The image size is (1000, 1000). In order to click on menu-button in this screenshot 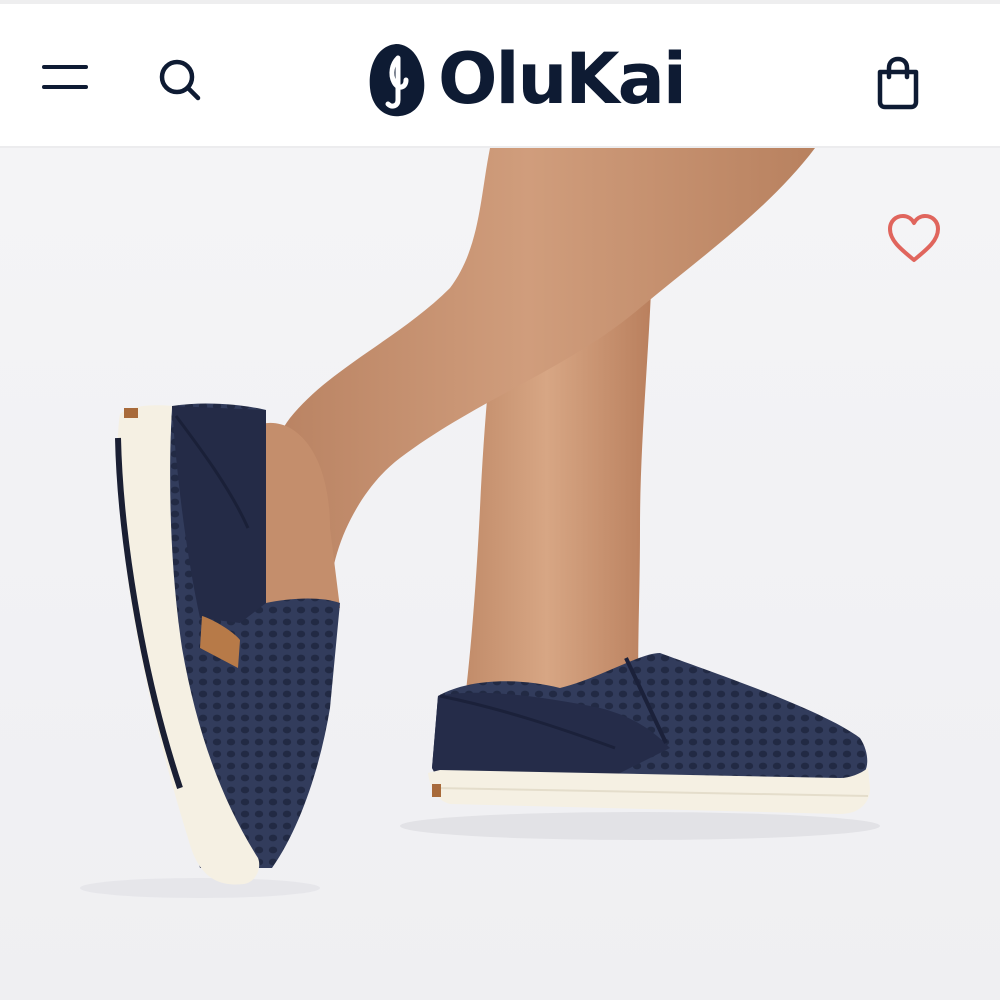, I will do `click(65, 79)`.